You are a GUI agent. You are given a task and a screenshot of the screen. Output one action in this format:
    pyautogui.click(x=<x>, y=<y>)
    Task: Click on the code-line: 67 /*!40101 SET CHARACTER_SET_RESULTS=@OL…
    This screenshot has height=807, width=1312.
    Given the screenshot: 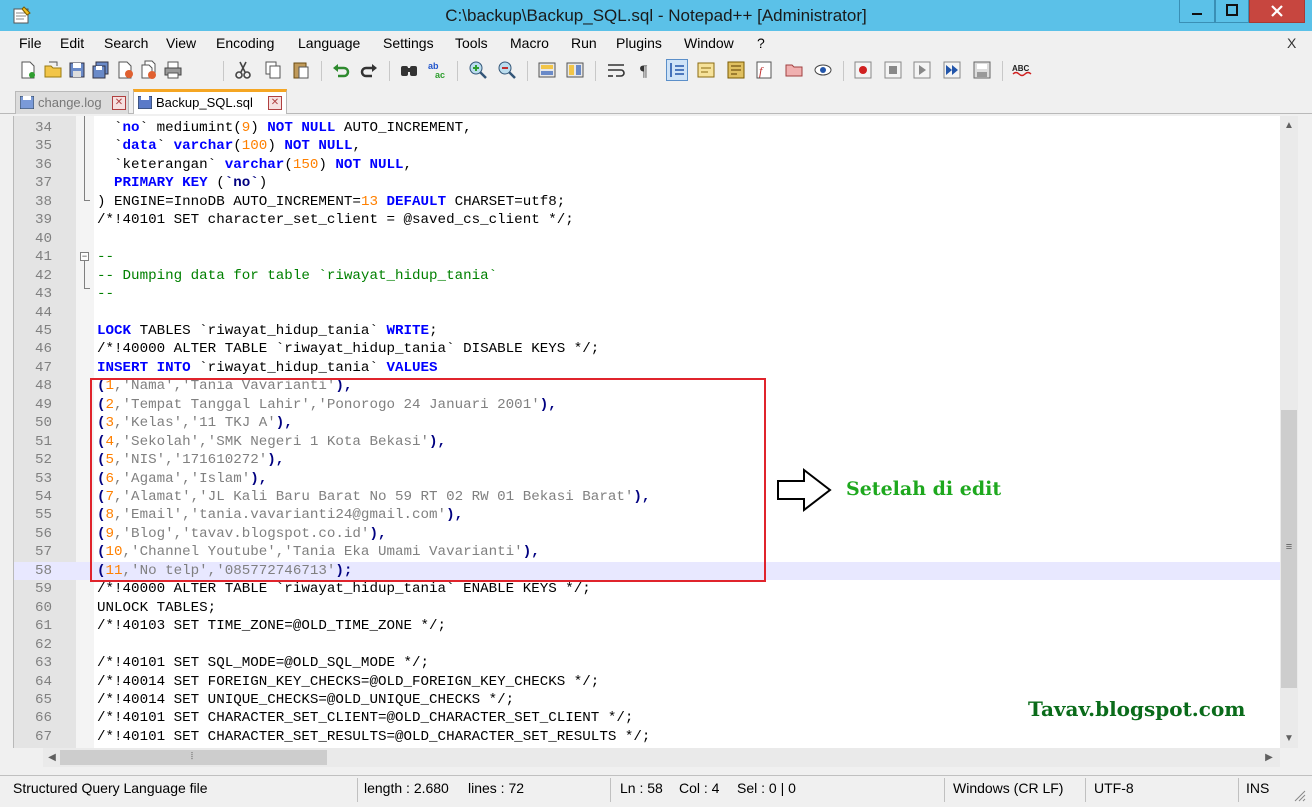 What is the action you would take?
    pyautogui.click(x=647, y=737)
    